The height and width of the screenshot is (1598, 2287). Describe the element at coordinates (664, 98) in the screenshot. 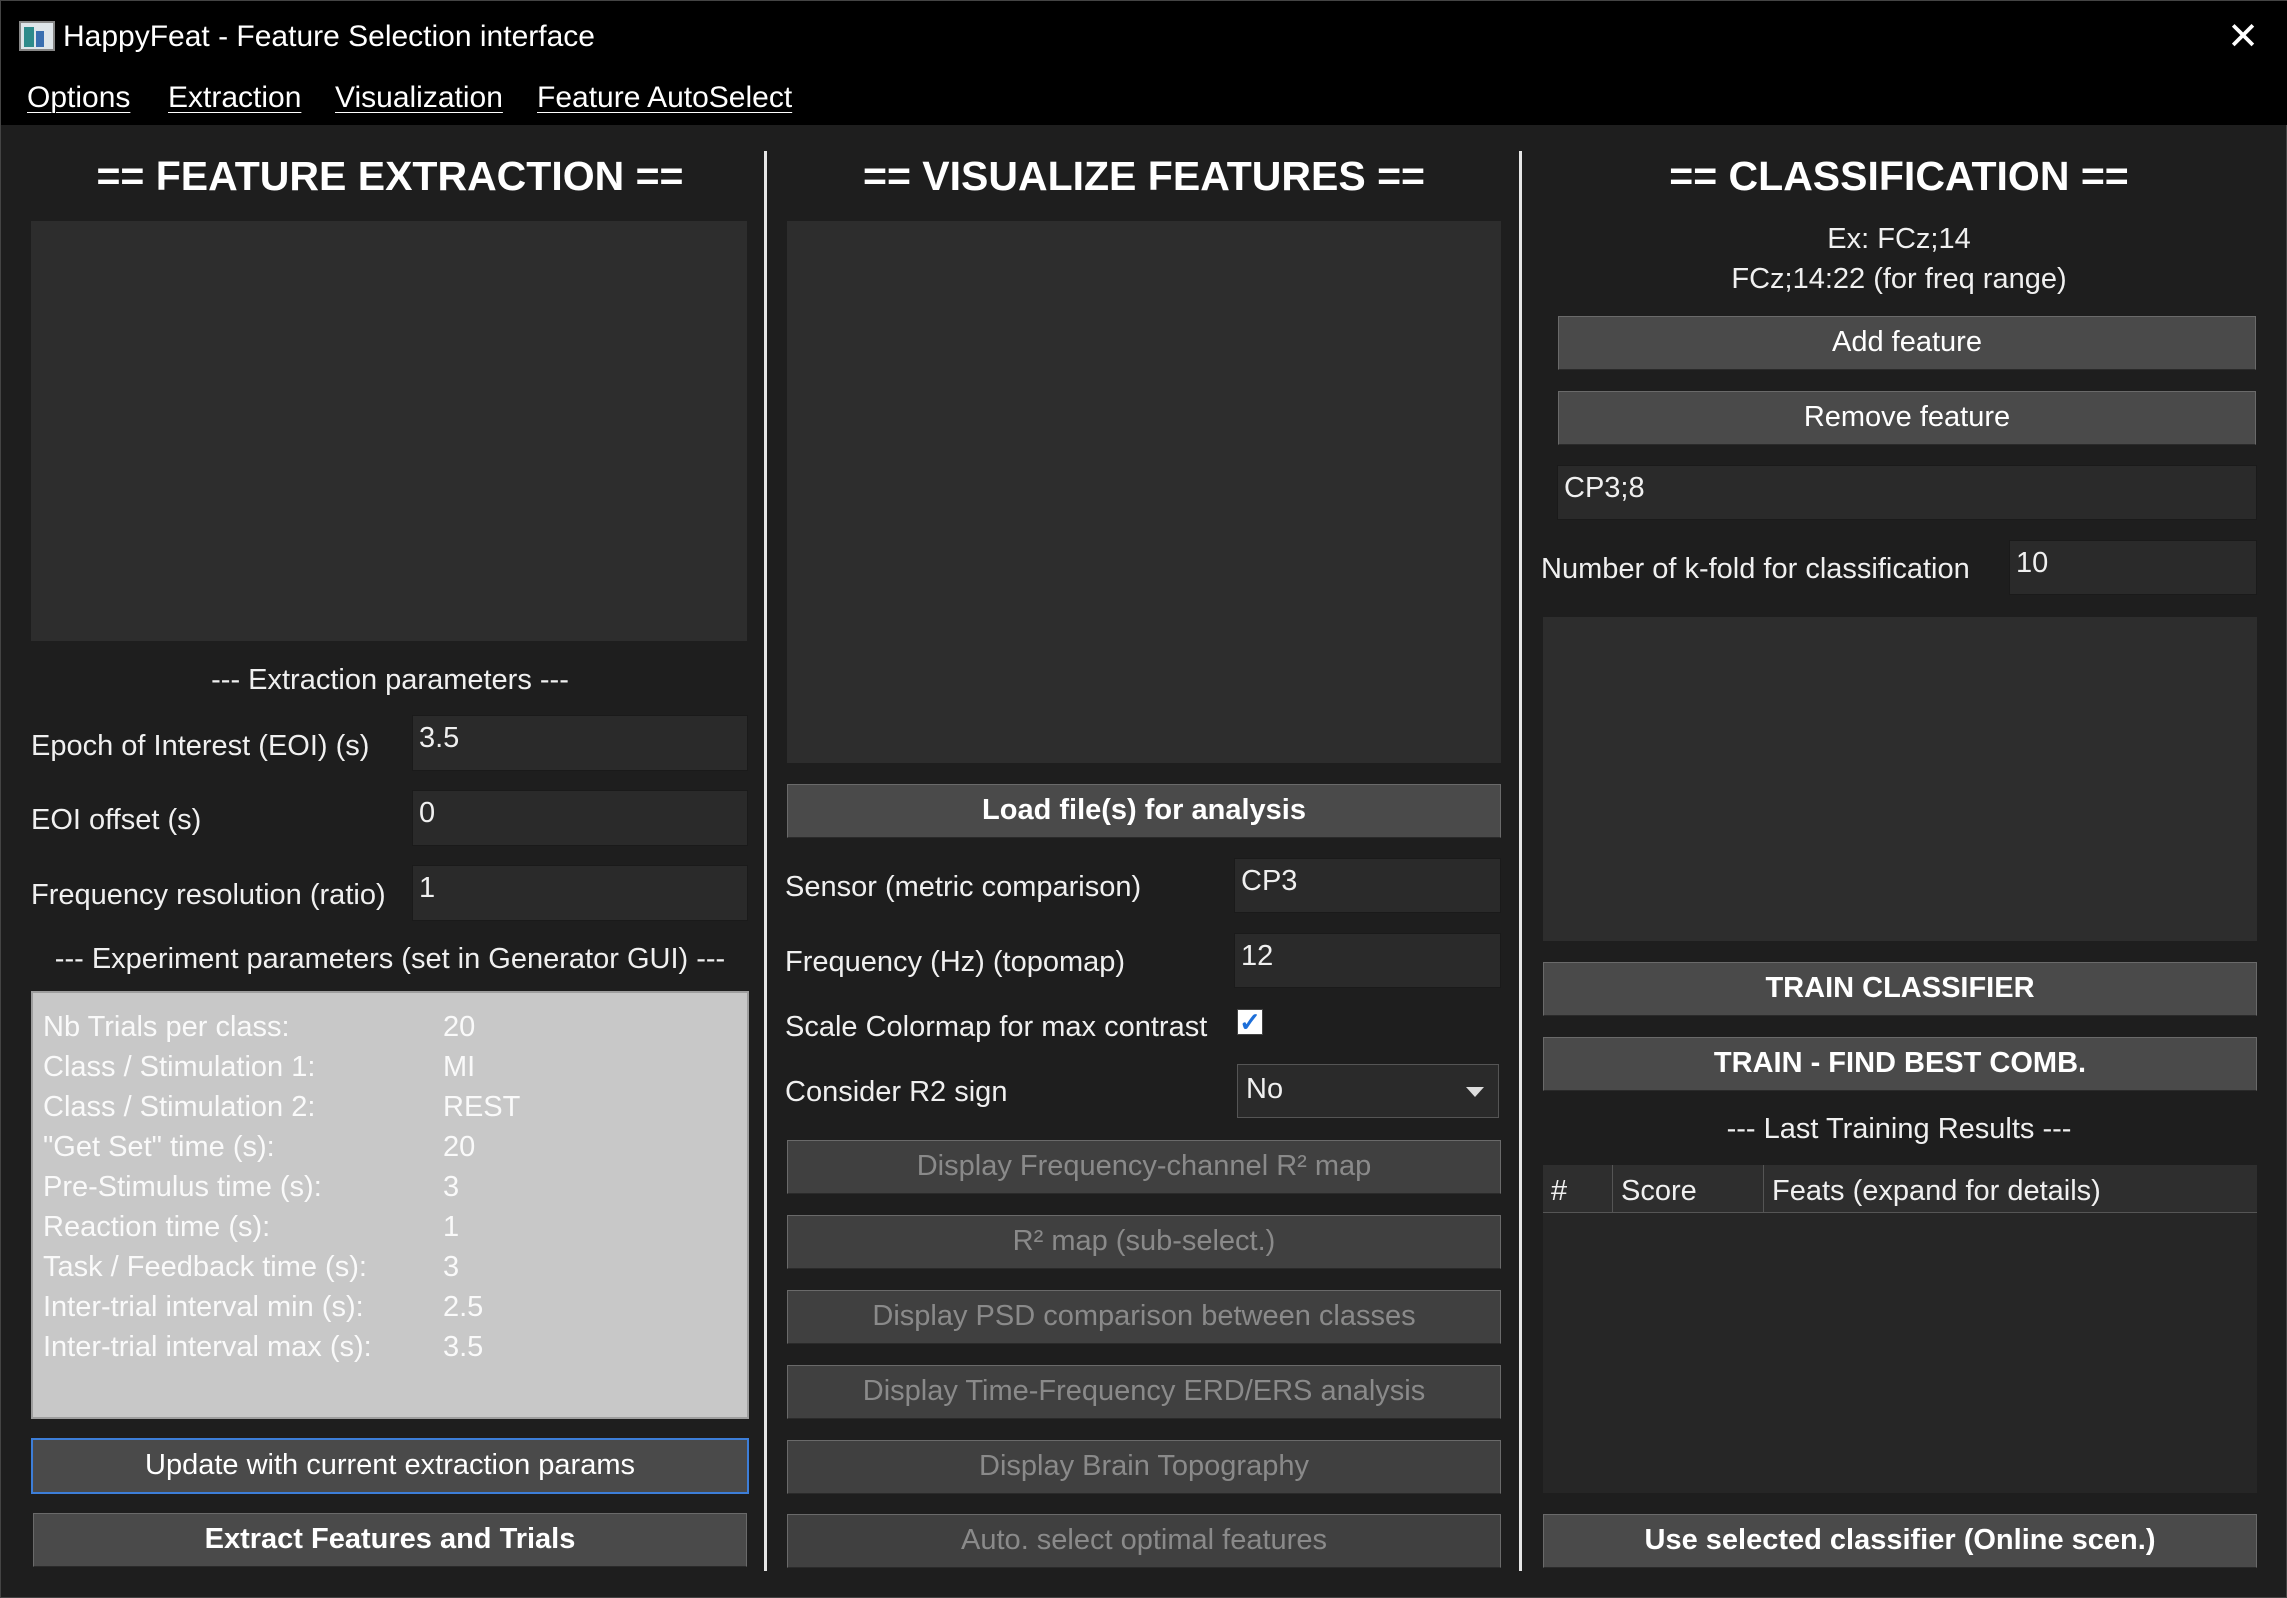

I see `menu-feature-autoselect: Feature AutoSelect` at that location.